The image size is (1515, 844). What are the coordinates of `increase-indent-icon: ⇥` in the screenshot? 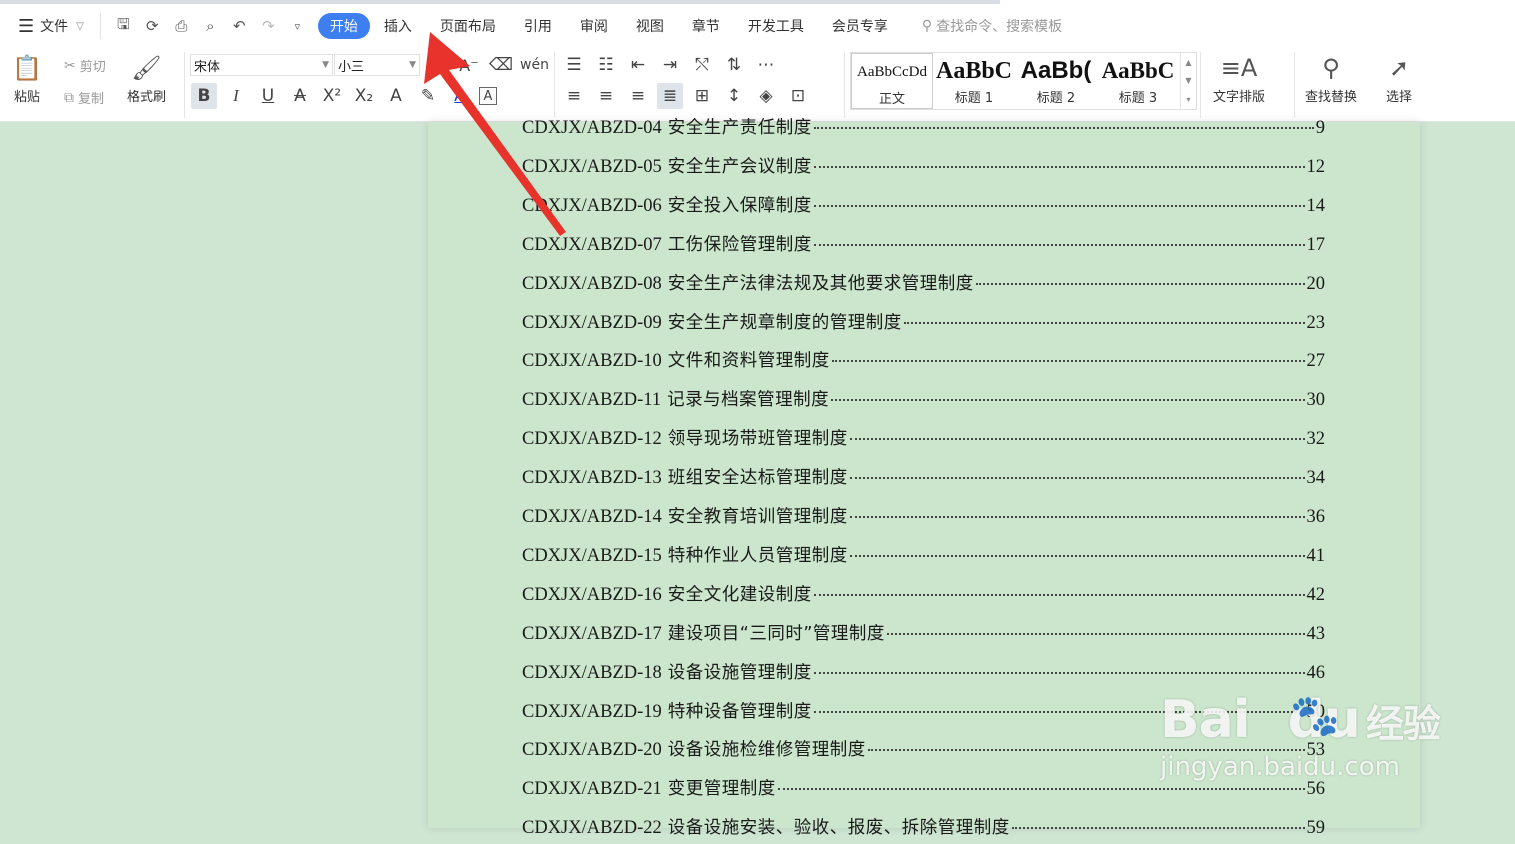 It's located at (670, 65).